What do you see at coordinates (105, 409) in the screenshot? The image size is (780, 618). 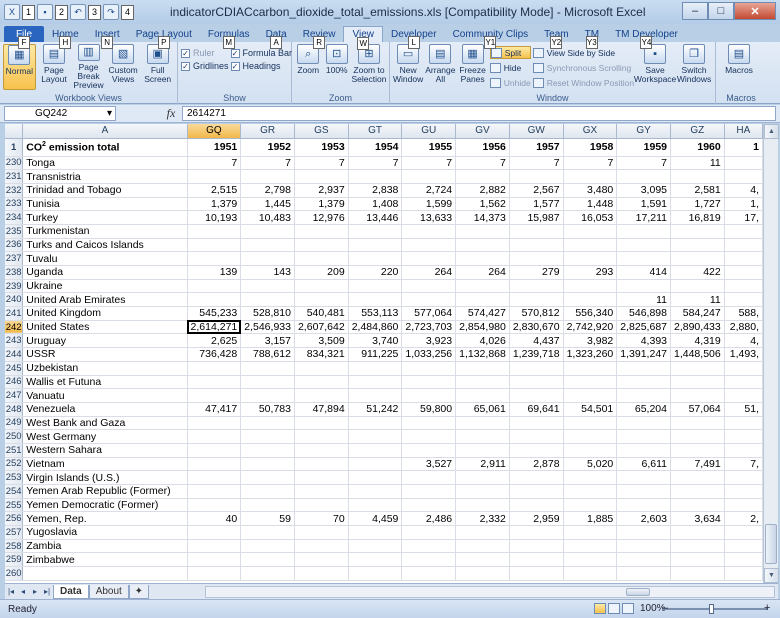 I see `country-cell: Venezuela` at bounding box center [105, 409].